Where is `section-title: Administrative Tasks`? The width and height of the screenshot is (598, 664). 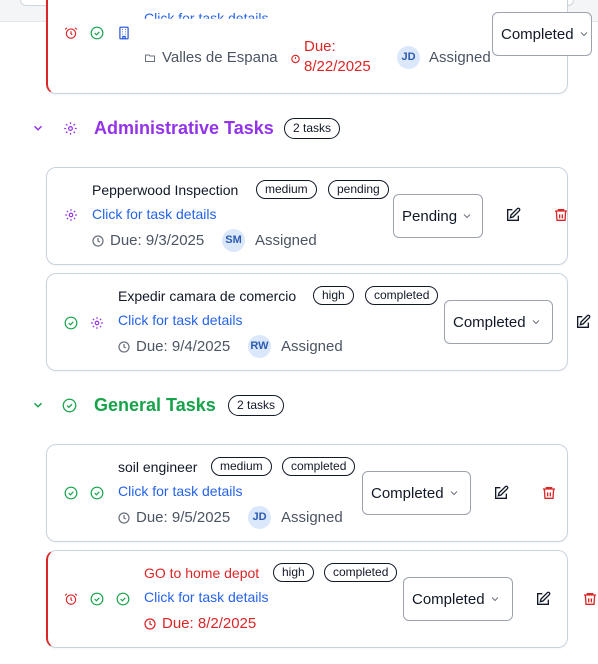 section-title: Administrative Tasks is located at coordinates (184, 128).